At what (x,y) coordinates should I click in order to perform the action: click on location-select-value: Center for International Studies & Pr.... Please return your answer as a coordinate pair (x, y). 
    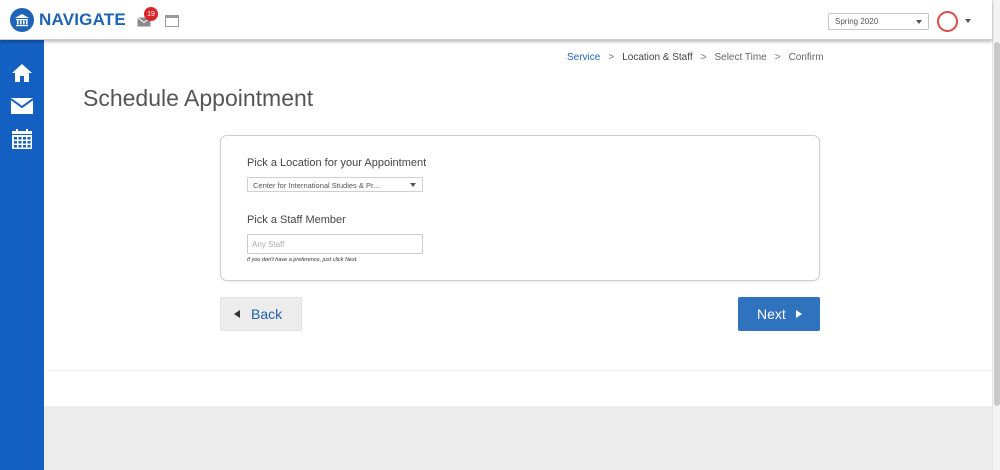
    Looking at the image, I should click on (316, 185).